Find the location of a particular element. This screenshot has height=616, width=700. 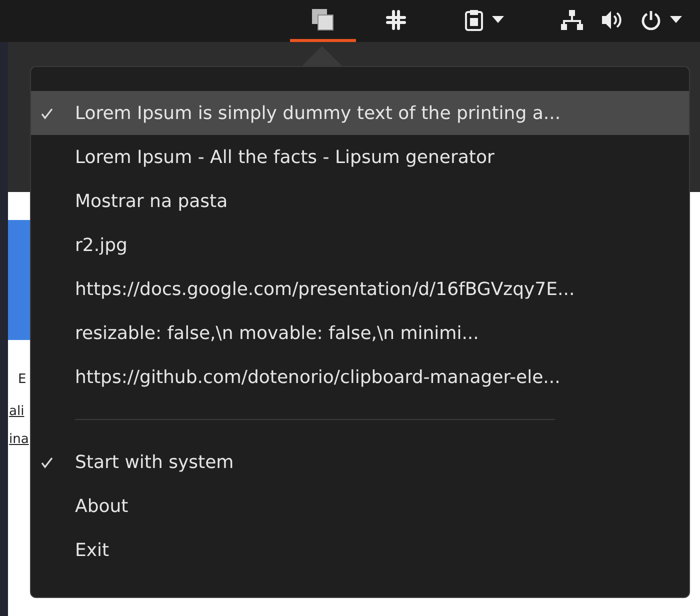

menu-item-label: Mostrar na pasta is located at coordinates (151, 202).